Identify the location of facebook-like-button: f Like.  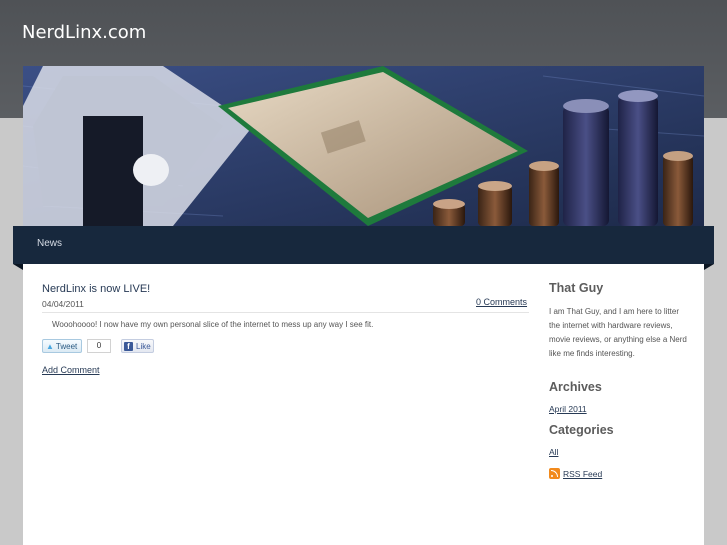
(137, 346).